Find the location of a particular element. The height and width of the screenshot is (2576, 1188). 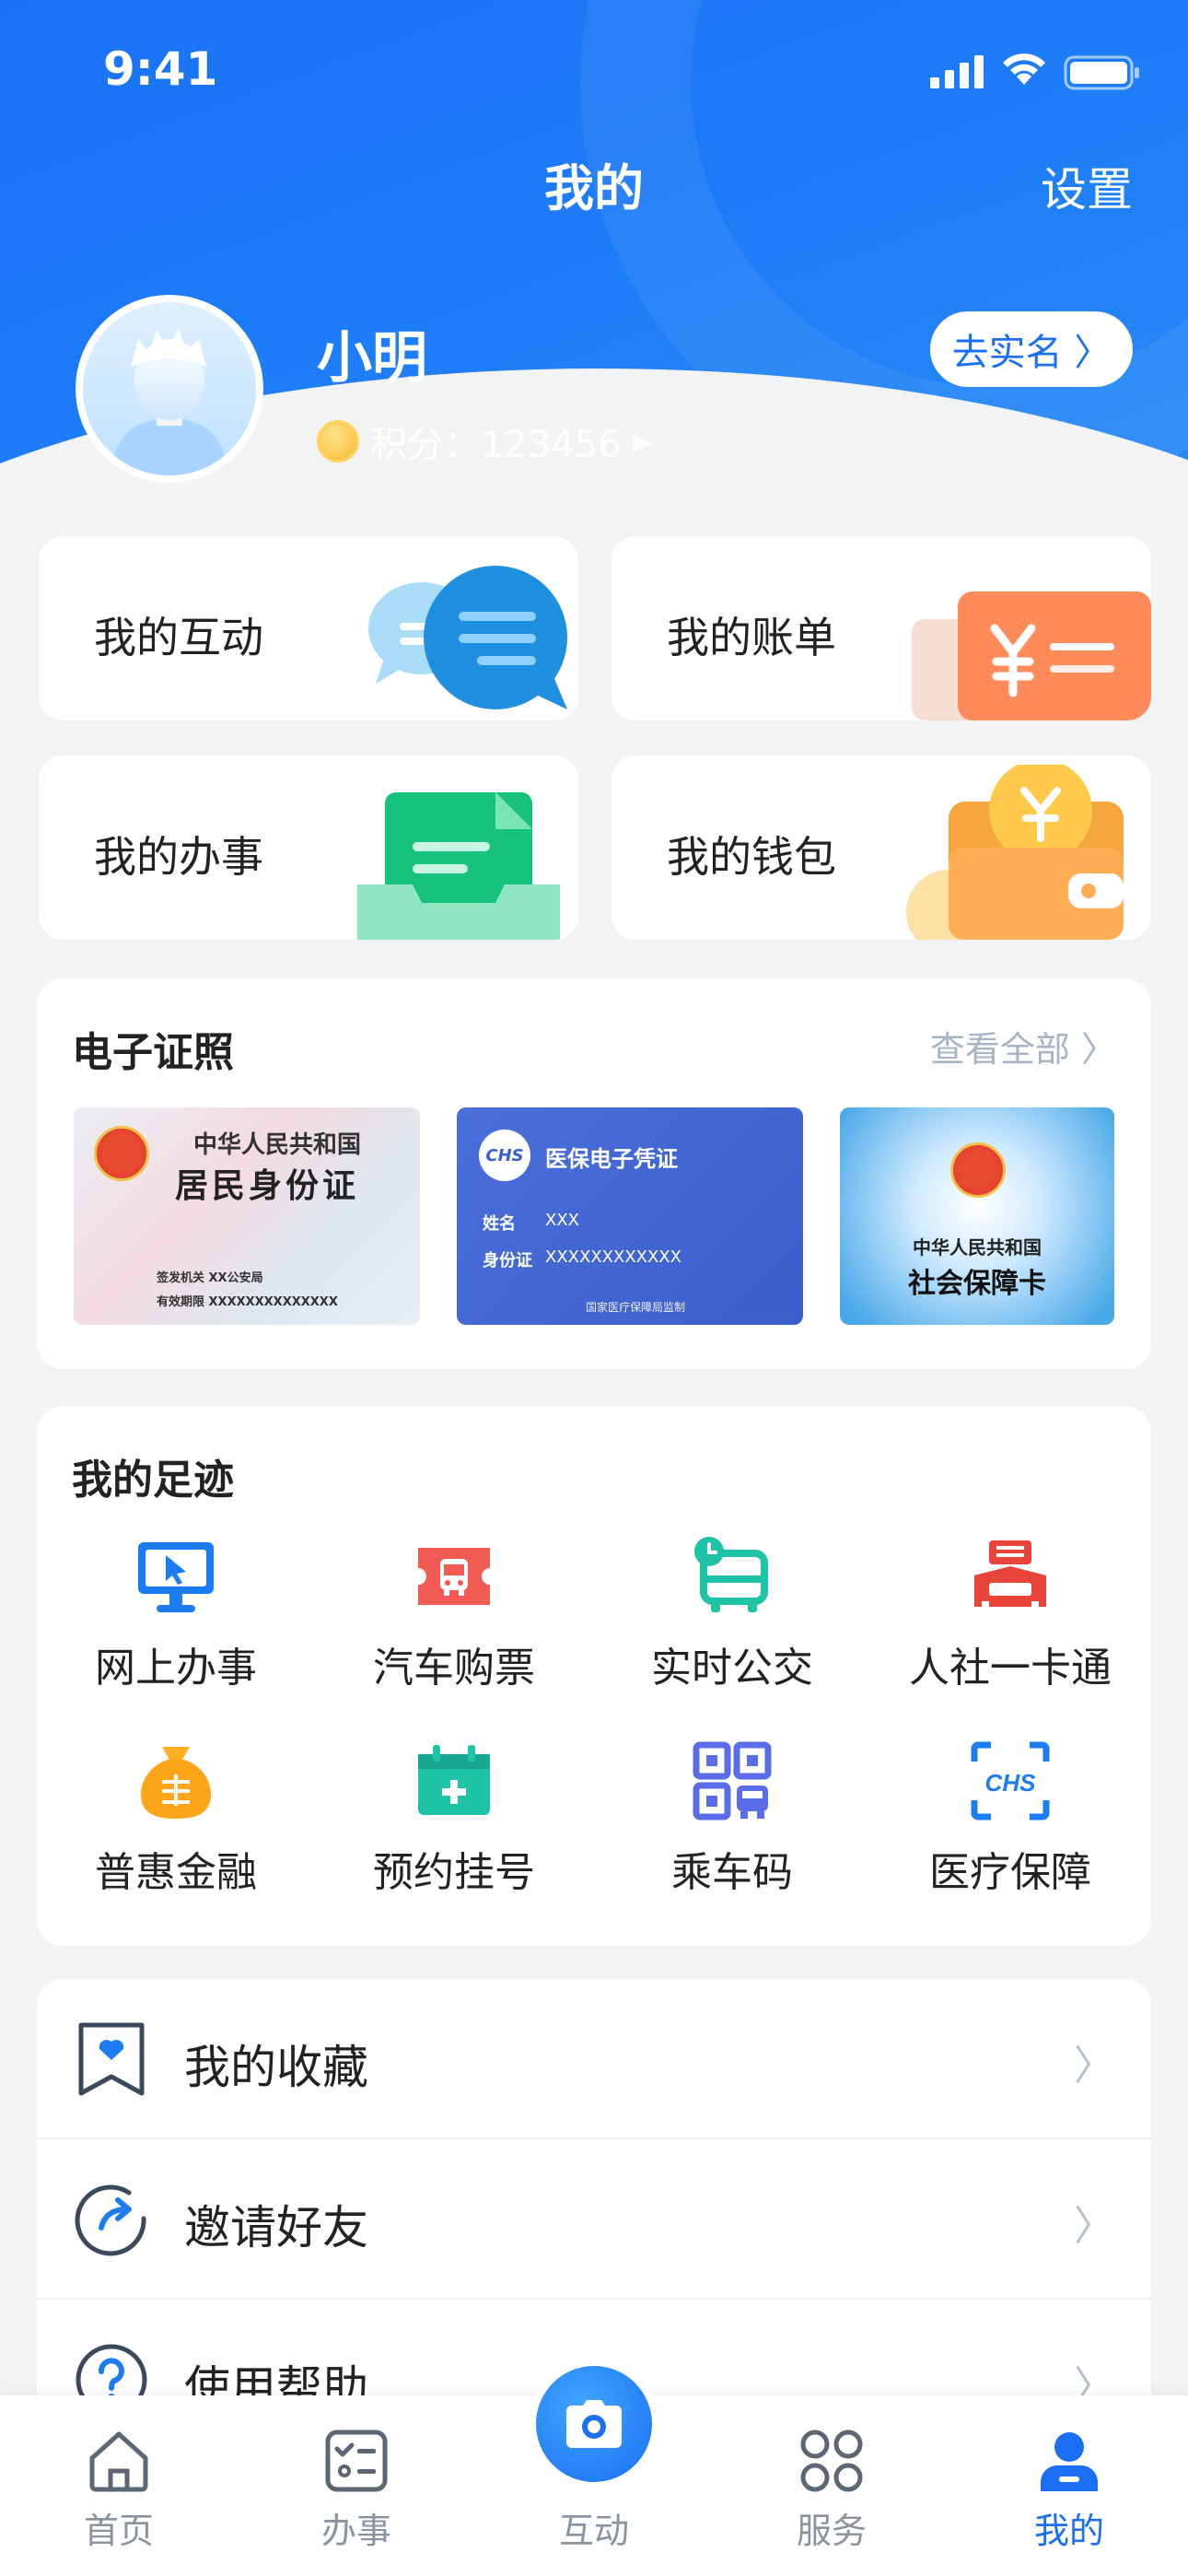

card-my-affairs: 我的办事 is located at coordinates (308, 848).